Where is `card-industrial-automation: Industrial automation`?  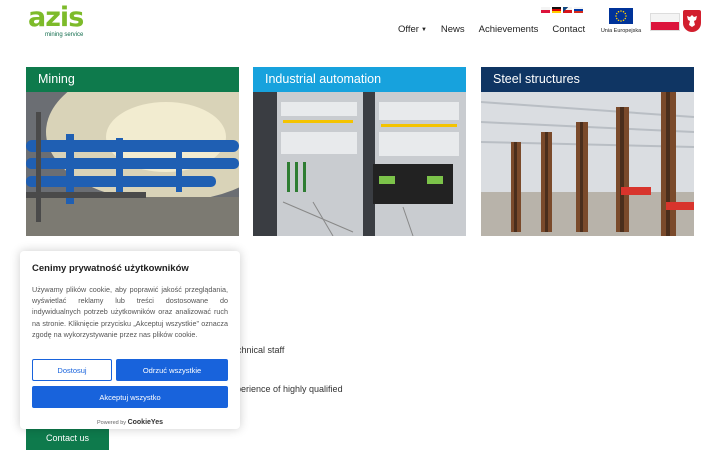
card-industrial-automation: Industrial automation is located at coordinates (359, 151).